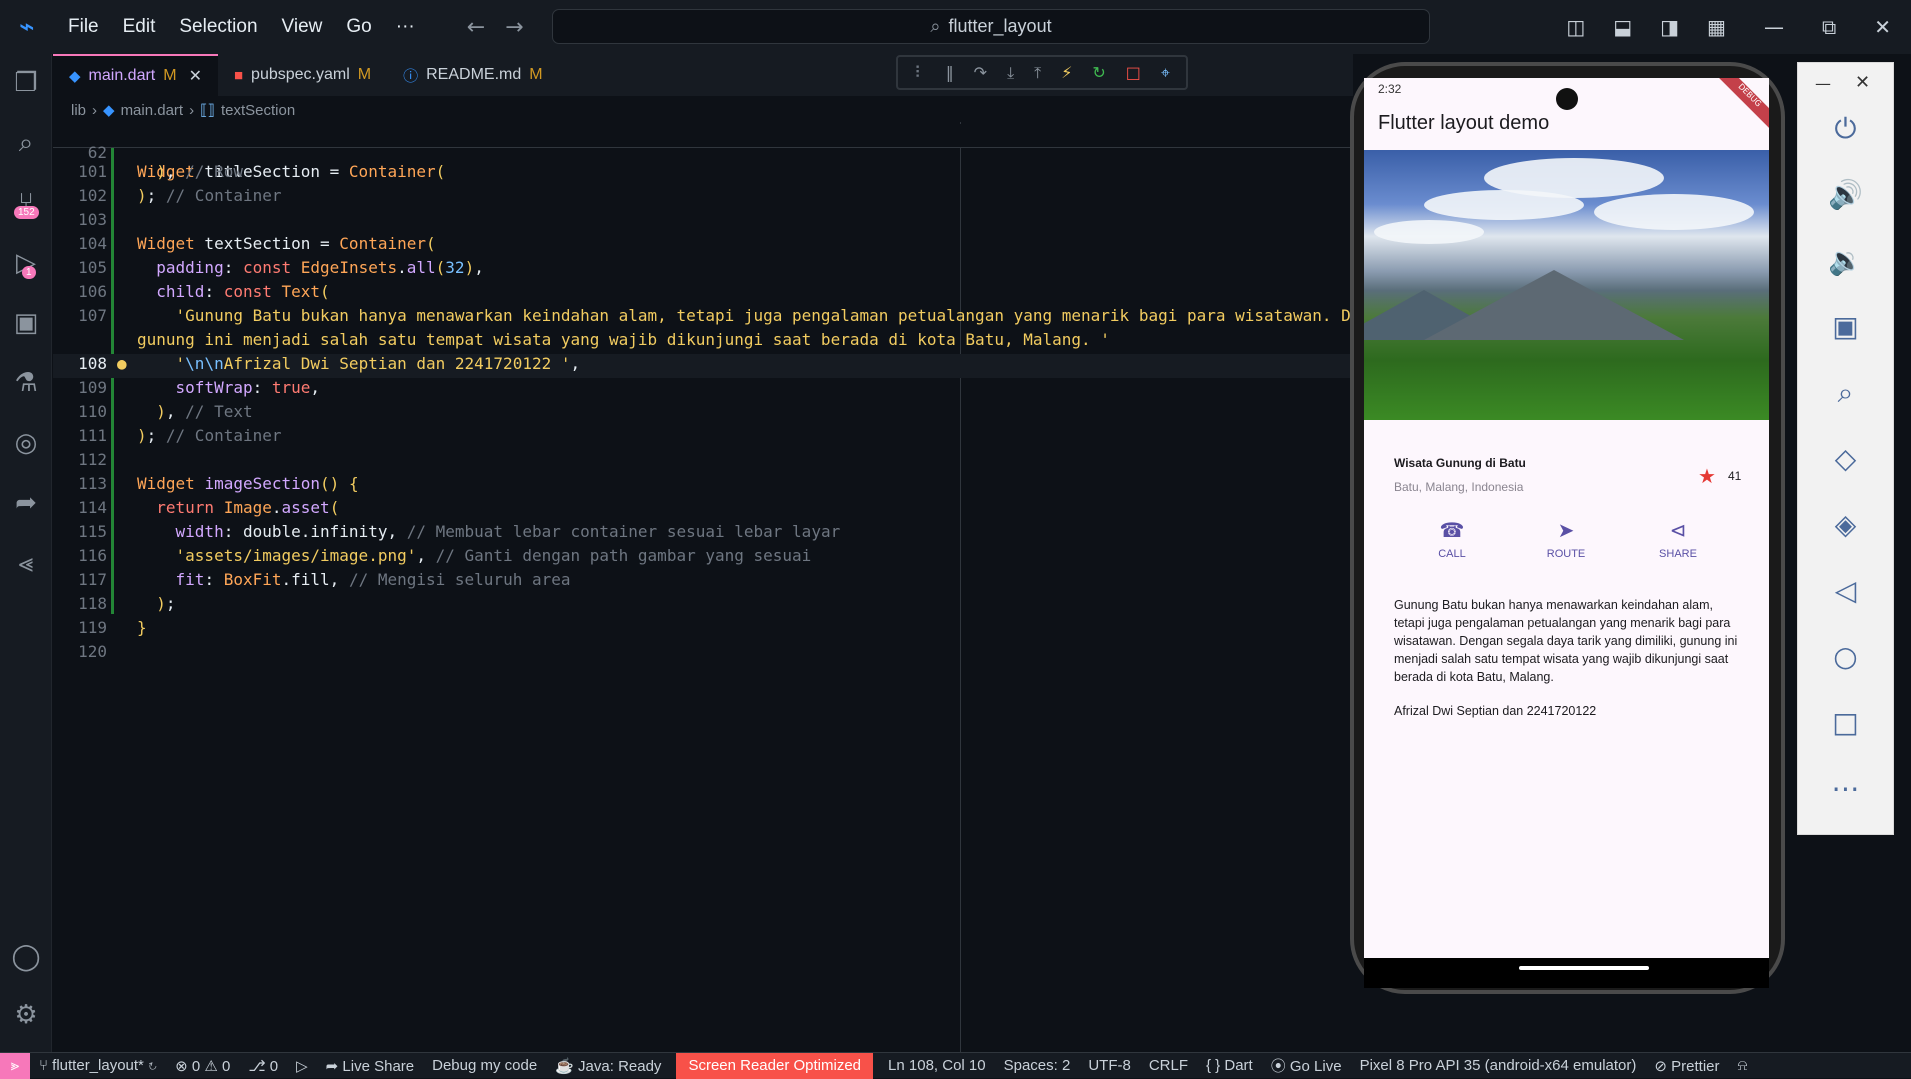 This screenshot has height=1079, width=1911. I want to click on extensions-icon: ▣, so click(26, 323).